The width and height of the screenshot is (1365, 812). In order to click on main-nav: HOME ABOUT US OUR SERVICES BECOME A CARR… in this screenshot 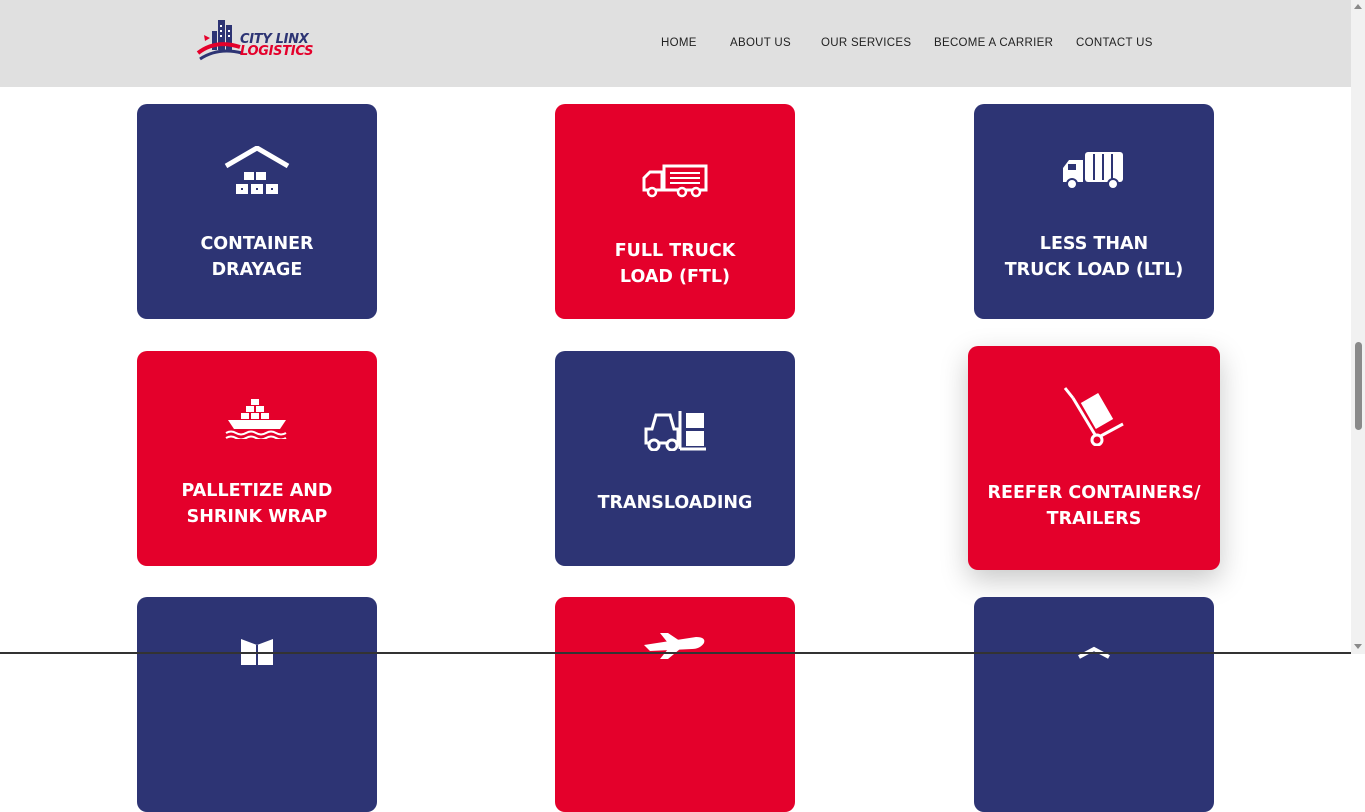, I will do `click(675, 44)`.